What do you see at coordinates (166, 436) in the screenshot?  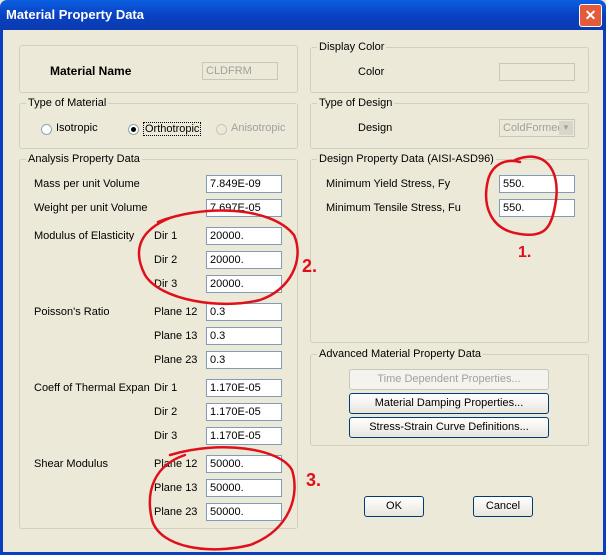 I see `thermal-dir3-label: Dir 3` at bounding box center [166, 436].